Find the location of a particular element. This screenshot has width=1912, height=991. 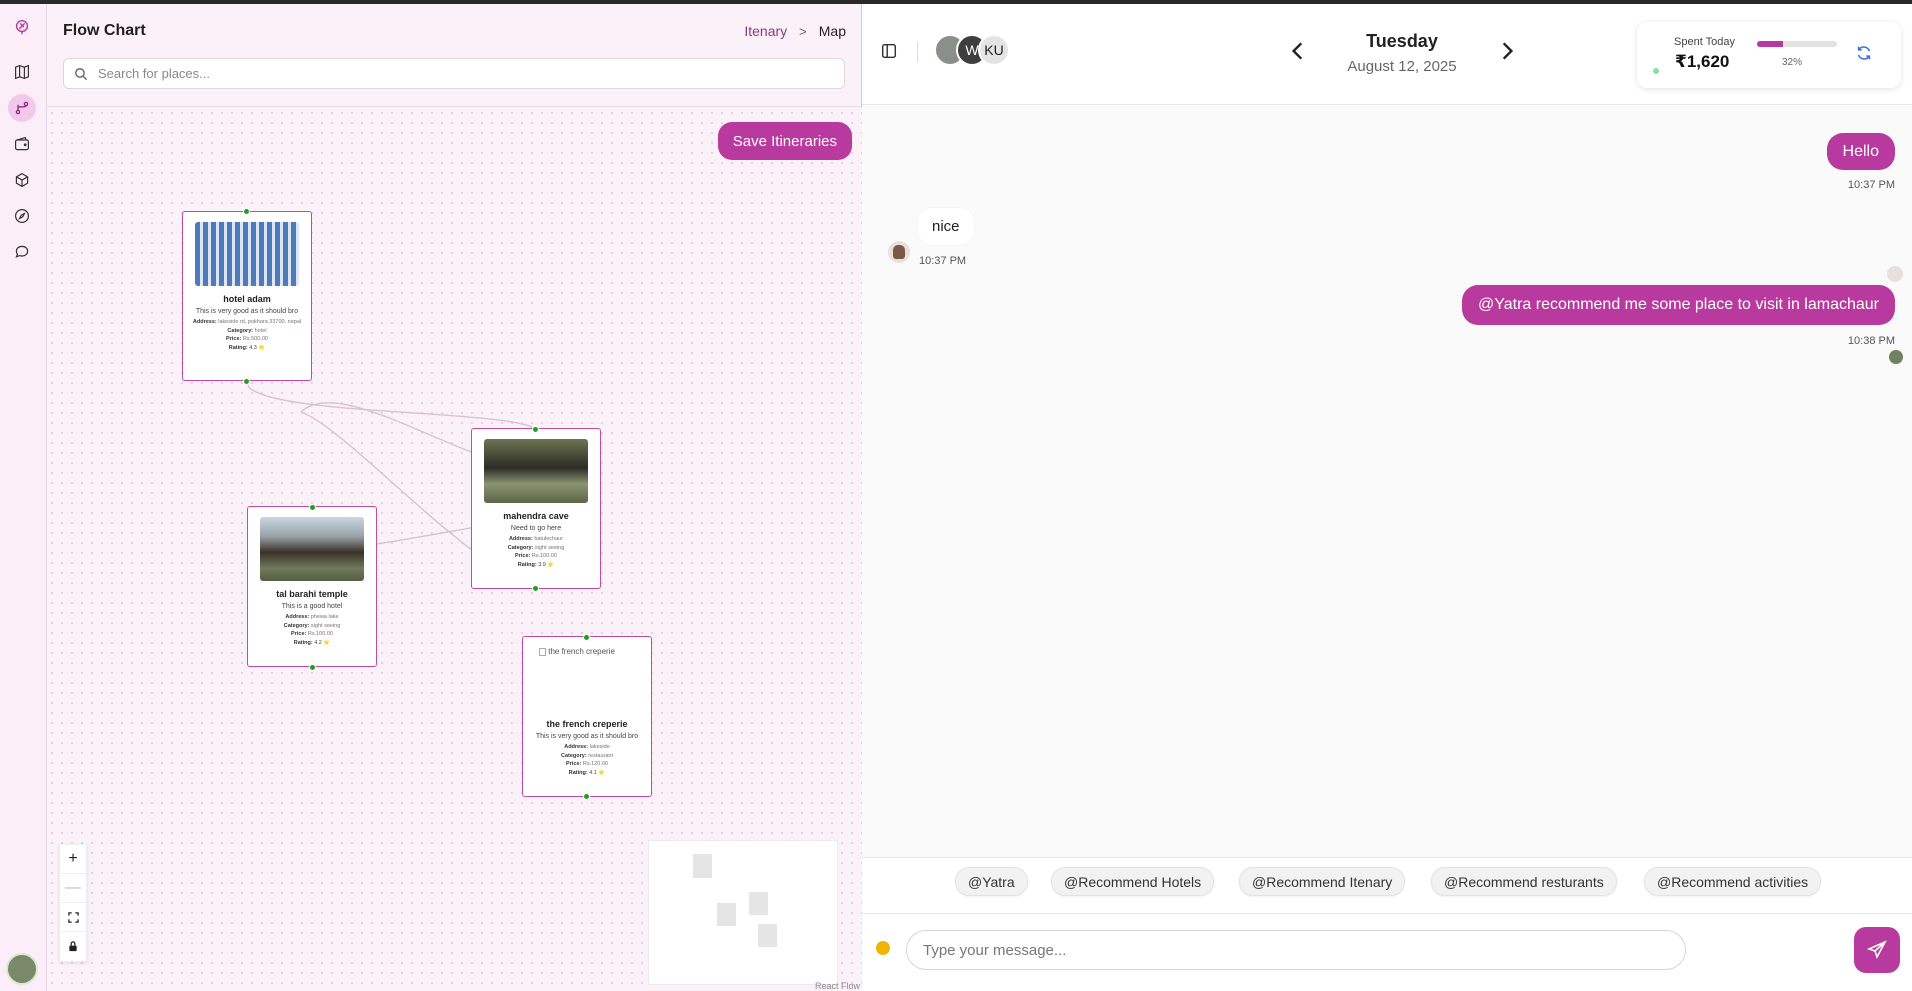

broken-image-icon is located at coordinates (542, 651).